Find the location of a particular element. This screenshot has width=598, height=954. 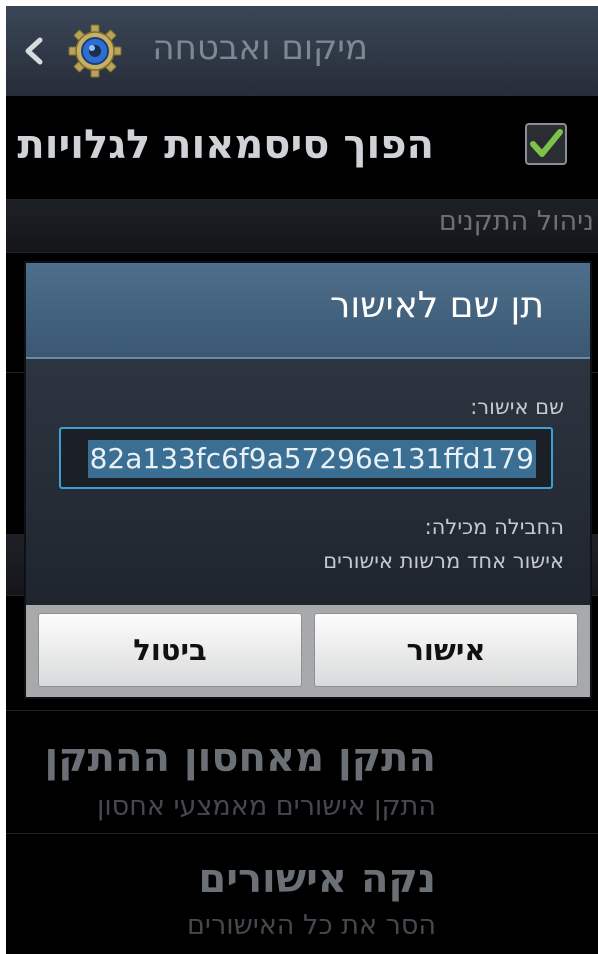

chevron-left-icon is located at coordinates (33, 51).